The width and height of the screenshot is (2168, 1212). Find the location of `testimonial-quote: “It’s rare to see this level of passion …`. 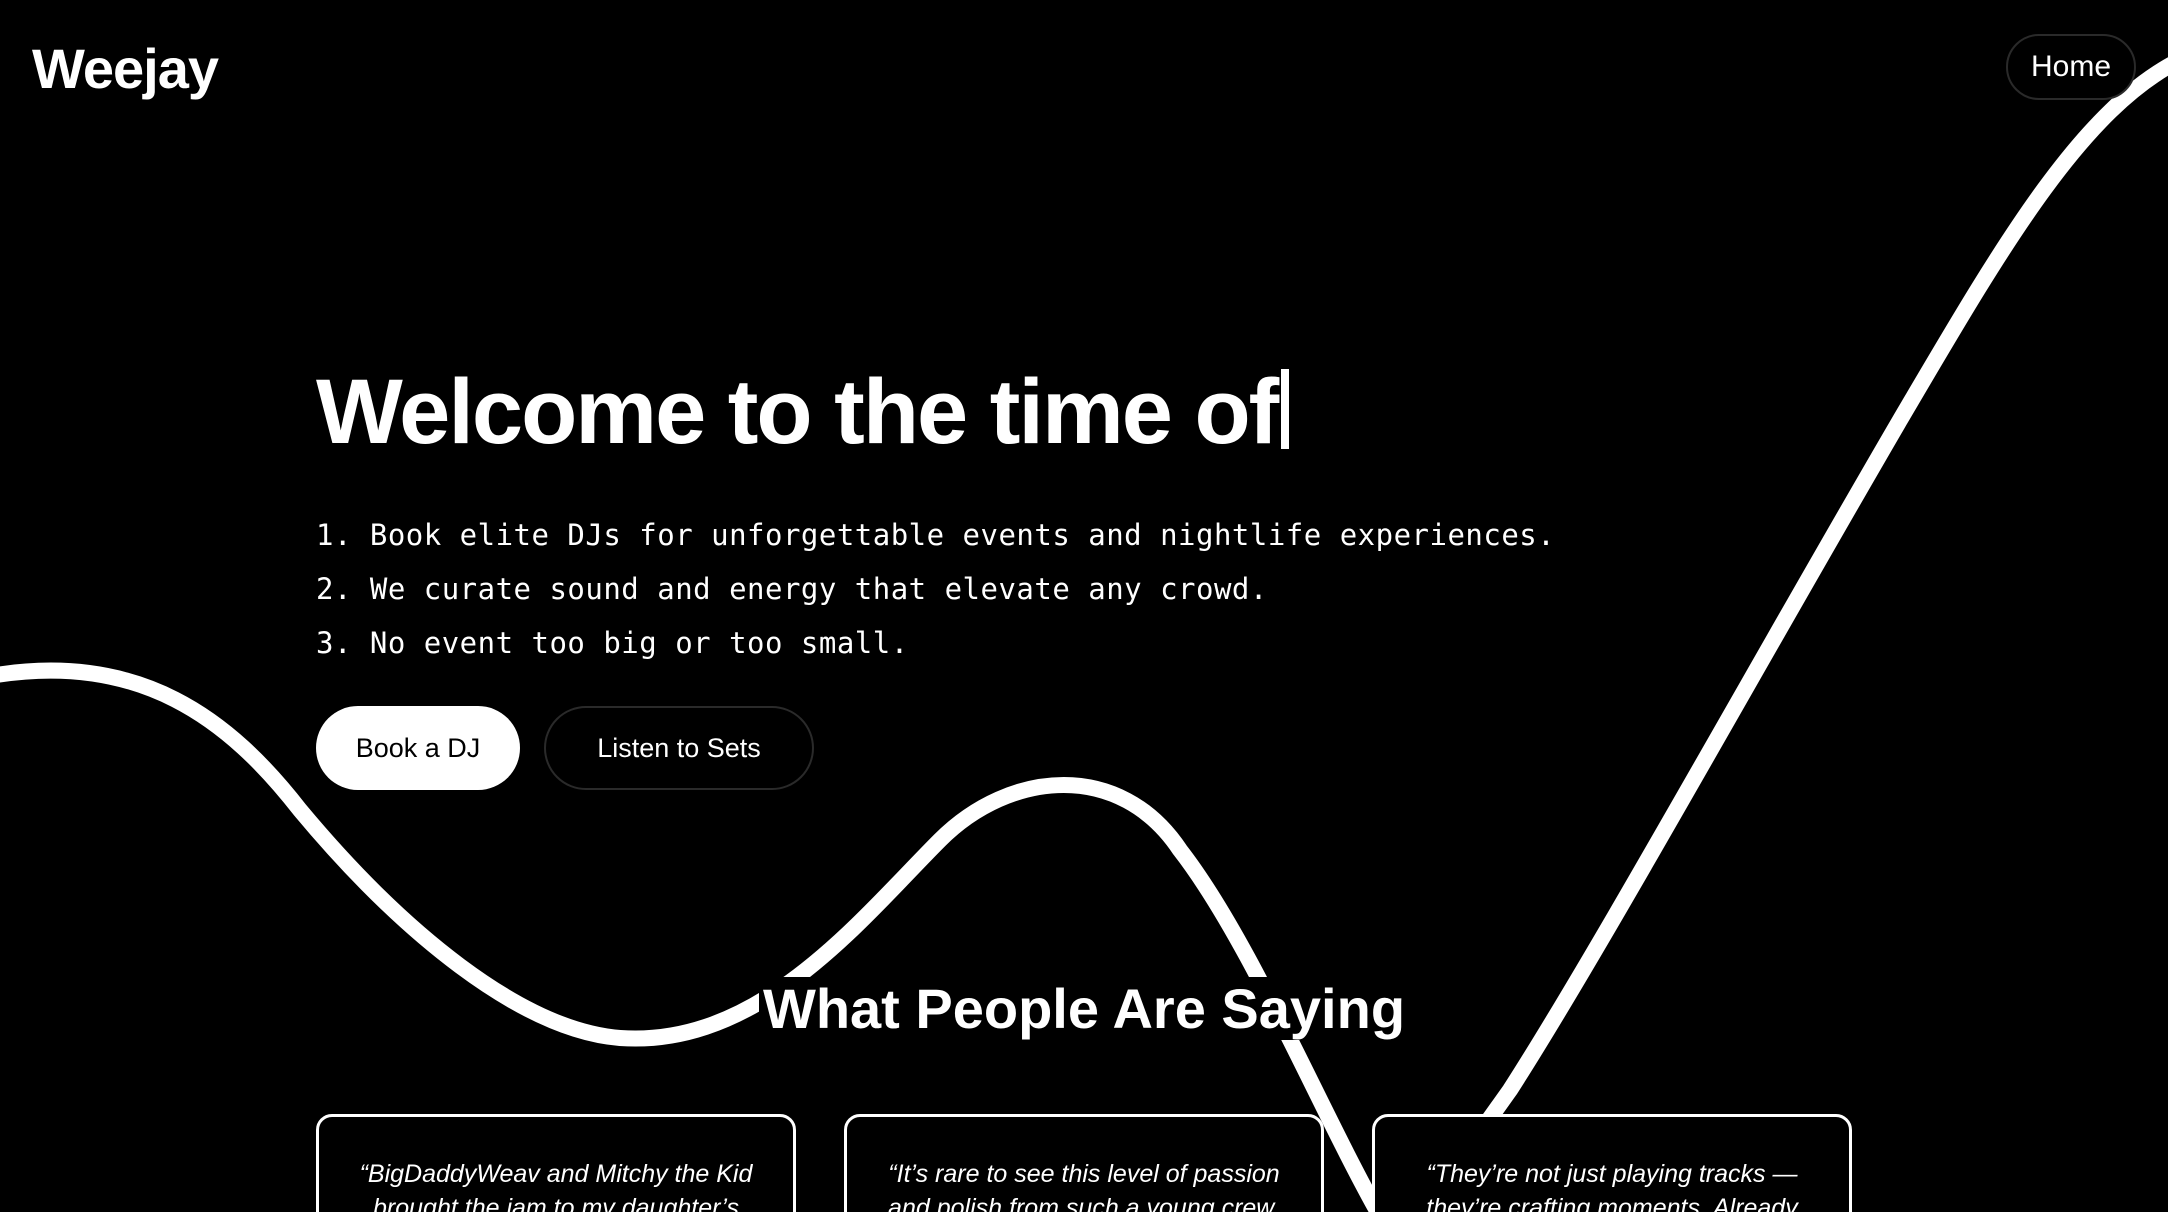

testimonial-quote: “It’s rare to see this level of passion … is located at coordinates (1084, 1186).